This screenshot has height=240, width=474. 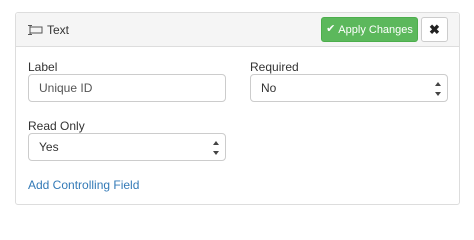 I want to click on close-icon: ✖, so click(x=434, y=29).